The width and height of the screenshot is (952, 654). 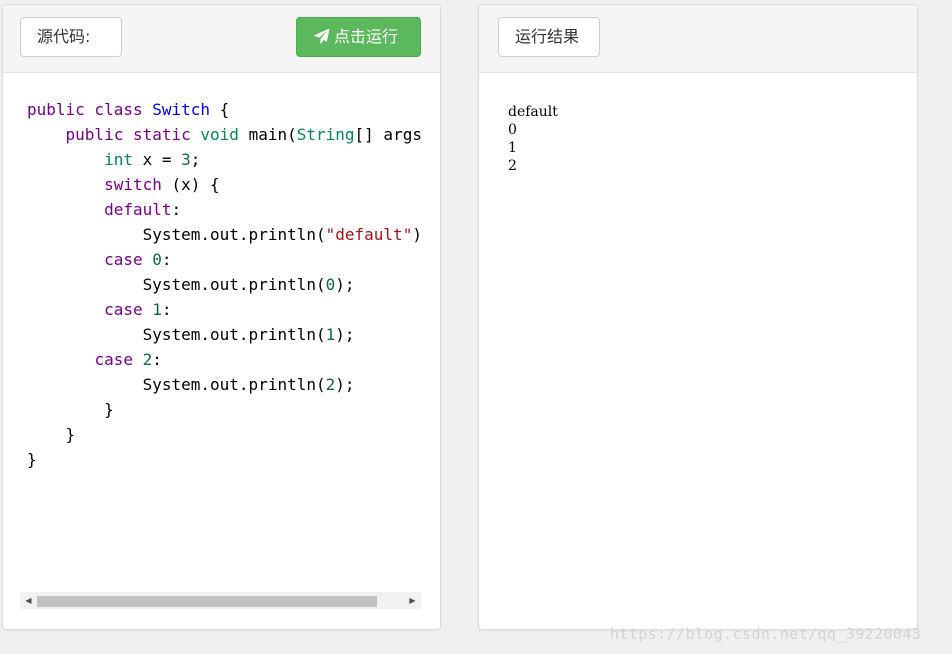 I want to click on code-token: void, so click(x=219, y=134).